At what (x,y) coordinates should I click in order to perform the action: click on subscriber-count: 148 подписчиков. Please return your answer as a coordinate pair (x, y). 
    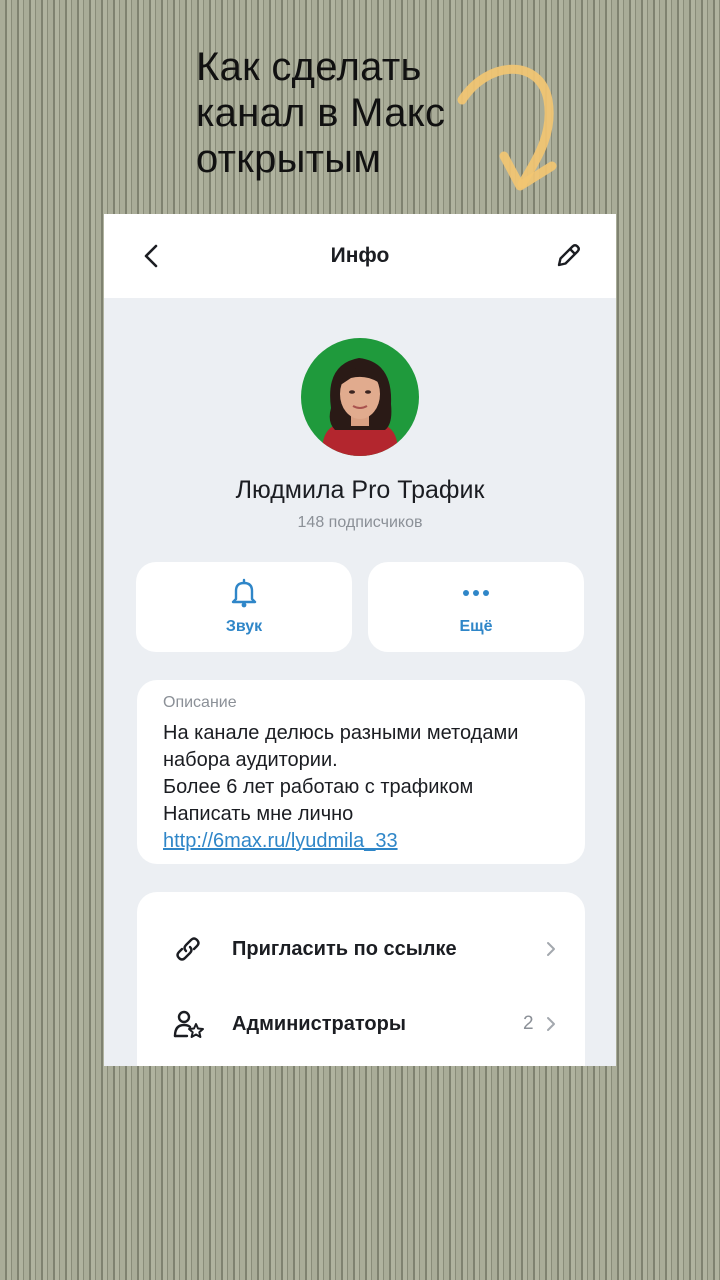
    Looking at the image, I should click on (360, 522).